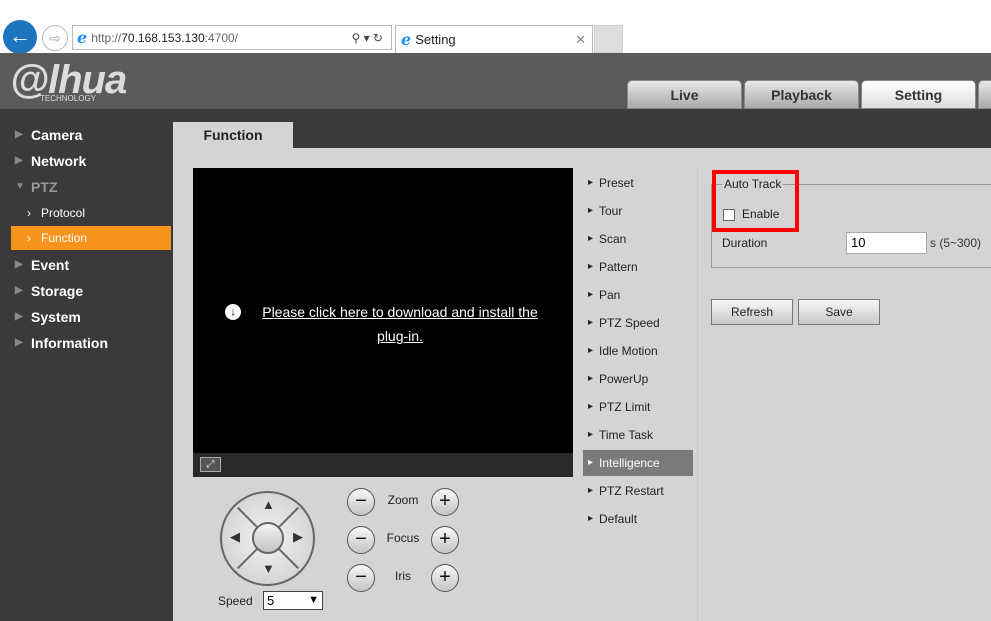  I want to click on tab-title: Setting, so click(435, 39).